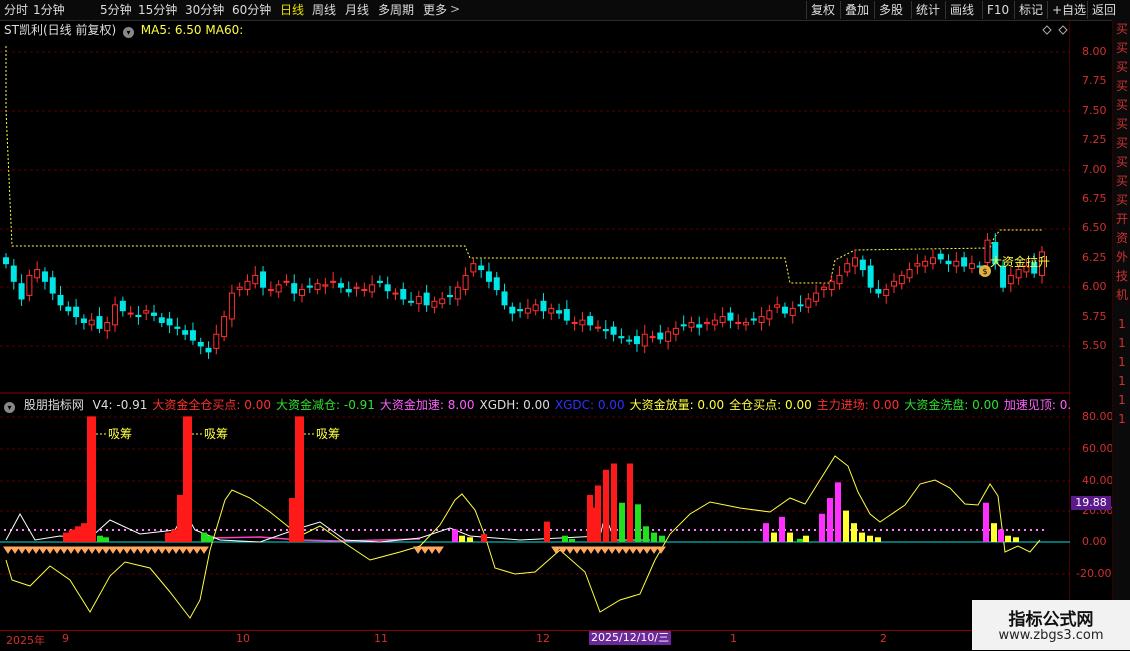 Image resolution: width=1130 pixels, height=651 pixels. Describe the element at coordinates (1122, 362) in the screenshot. I see `side-char: 1` at that location.